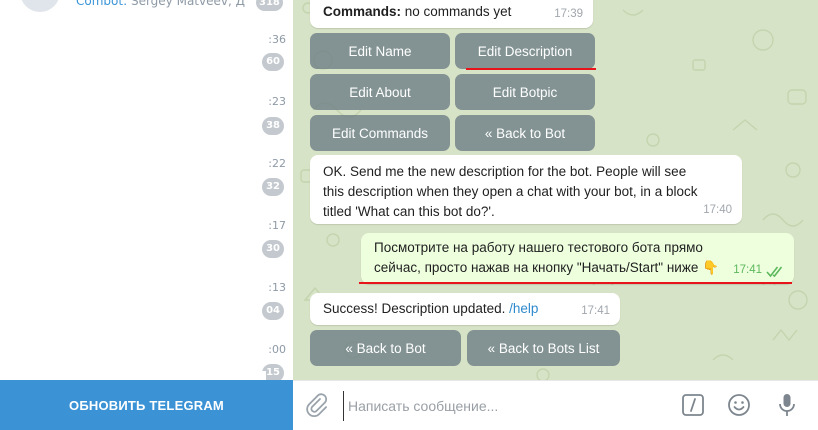  What do you see at coordinates (269, 5) in the screenshot?
I see `unread-badge: 318` at bounding box center [269, 5].